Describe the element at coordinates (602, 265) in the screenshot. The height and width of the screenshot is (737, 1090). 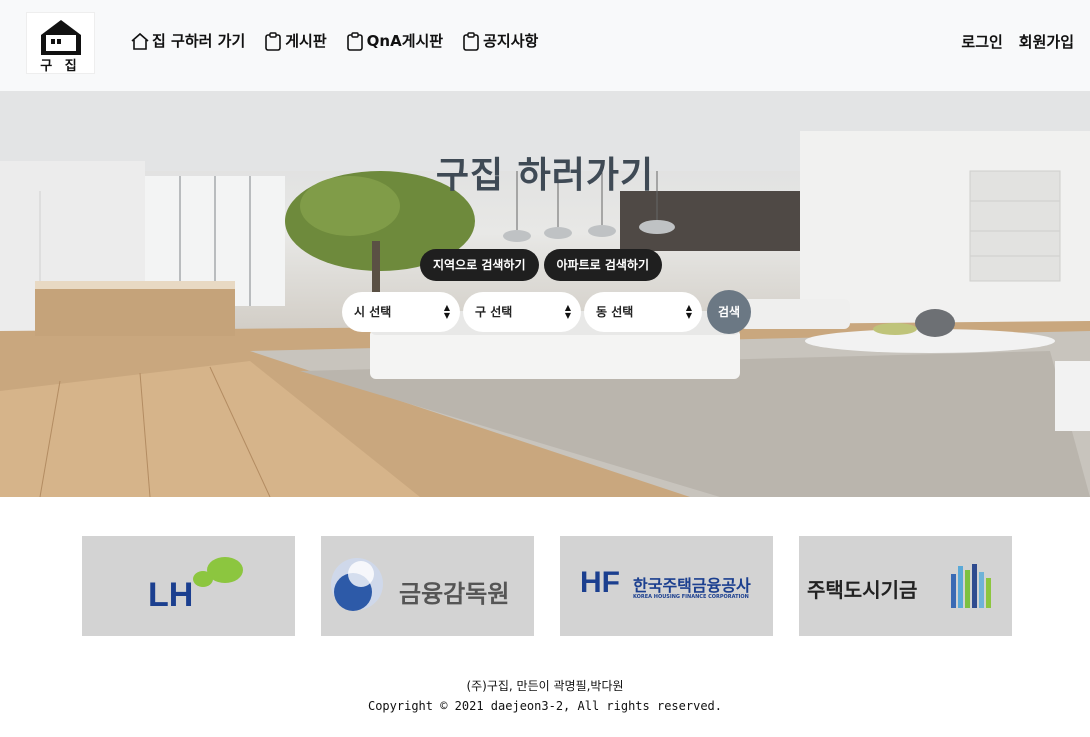
I see `tab-search-by-apartment: 아파트로 검색하기` at that location.